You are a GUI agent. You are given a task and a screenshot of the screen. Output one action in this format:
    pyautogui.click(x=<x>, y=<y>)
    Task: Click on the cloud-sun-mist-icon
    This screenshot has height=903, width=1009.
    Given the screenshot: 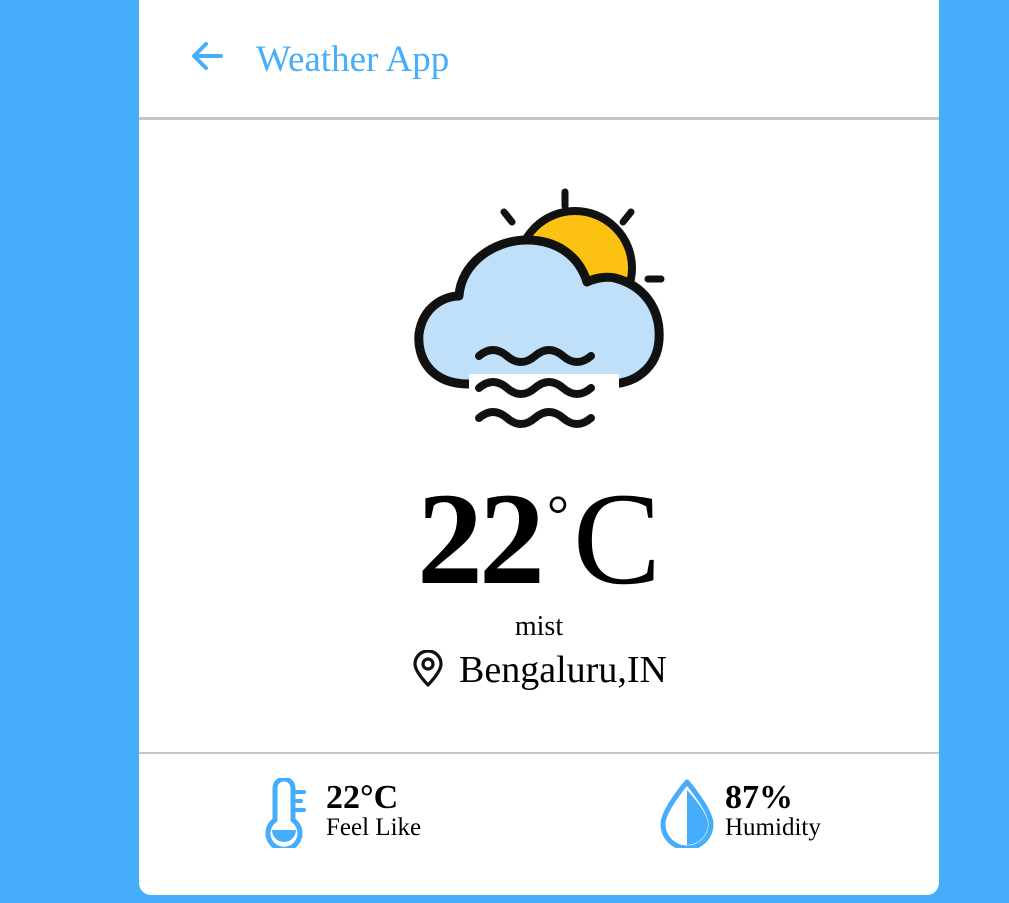 What is the action you would take?
    pyautogui.click(x=539, y=315)
    